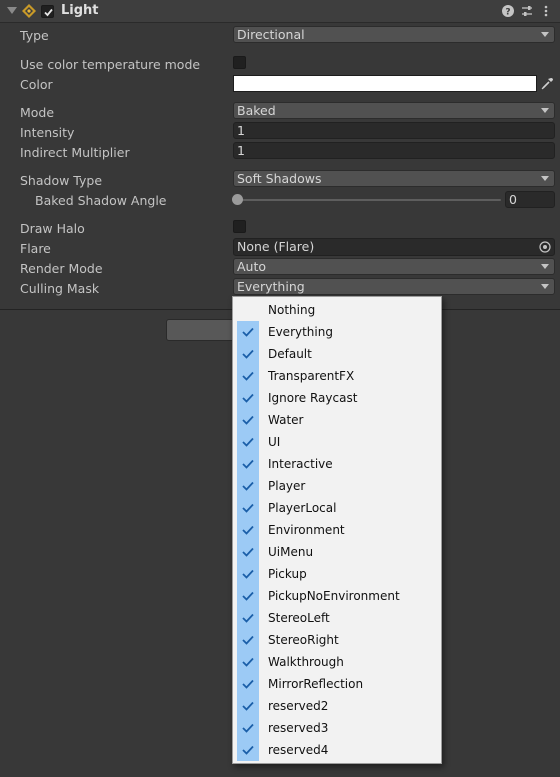 This screenshot has height=777, width=560. Describe the element at coordinates (546, 11) in the screenshot. I see `more-options-icon` at that location.